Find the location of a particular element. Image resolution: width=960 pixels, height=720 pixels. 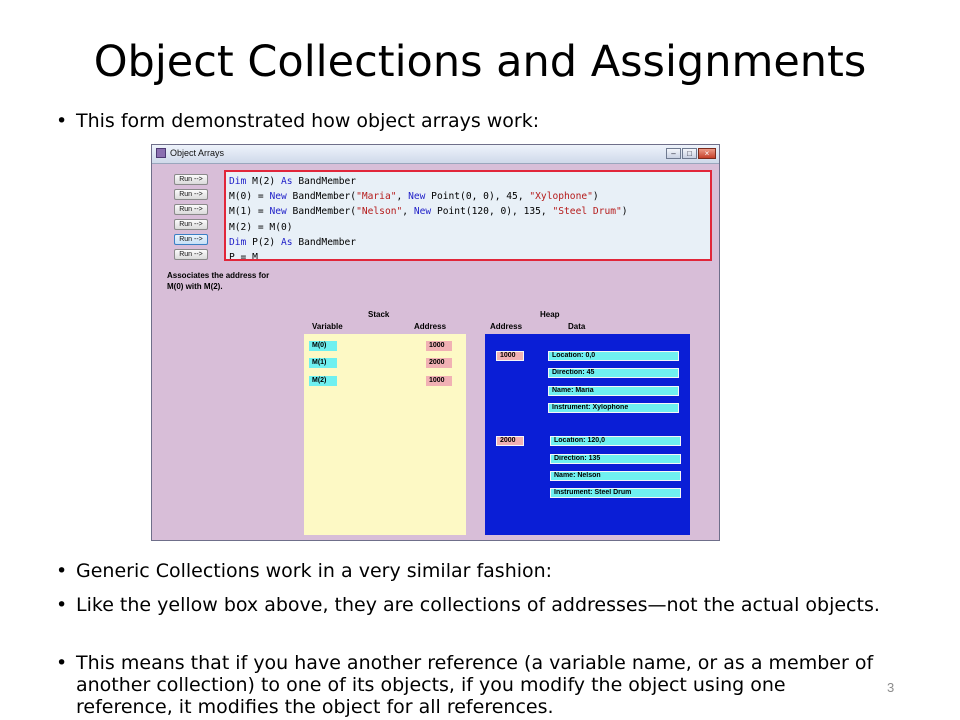

heap-title: Heap is located at coordinates (550, 314).